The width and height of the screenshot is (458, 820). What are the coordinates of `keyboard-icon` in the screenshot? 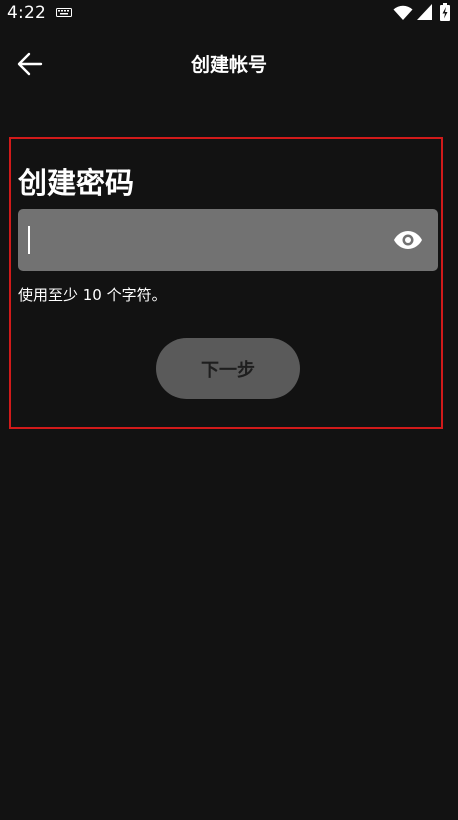 It's located at (64, 12).